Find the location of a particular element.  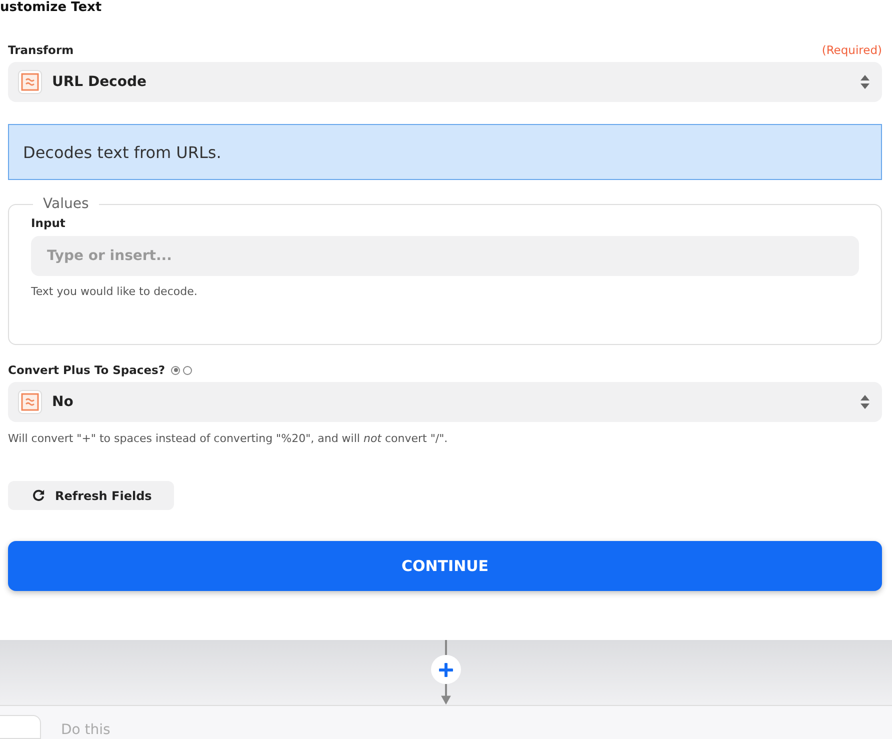

help-text: Text you would like to decode. is located at coordinates (114, 291).